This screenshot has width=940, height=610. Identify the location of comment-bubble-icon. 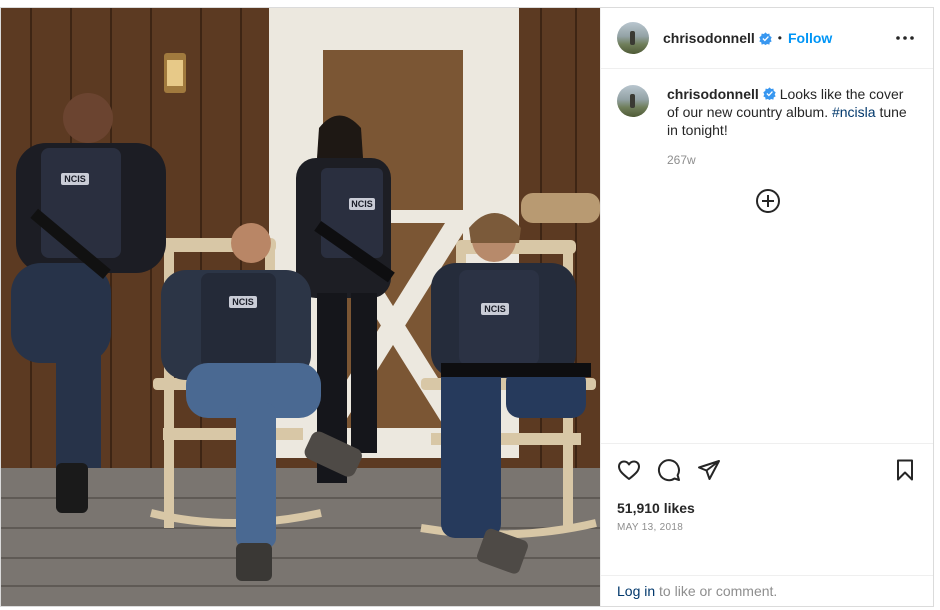
(669, 470).